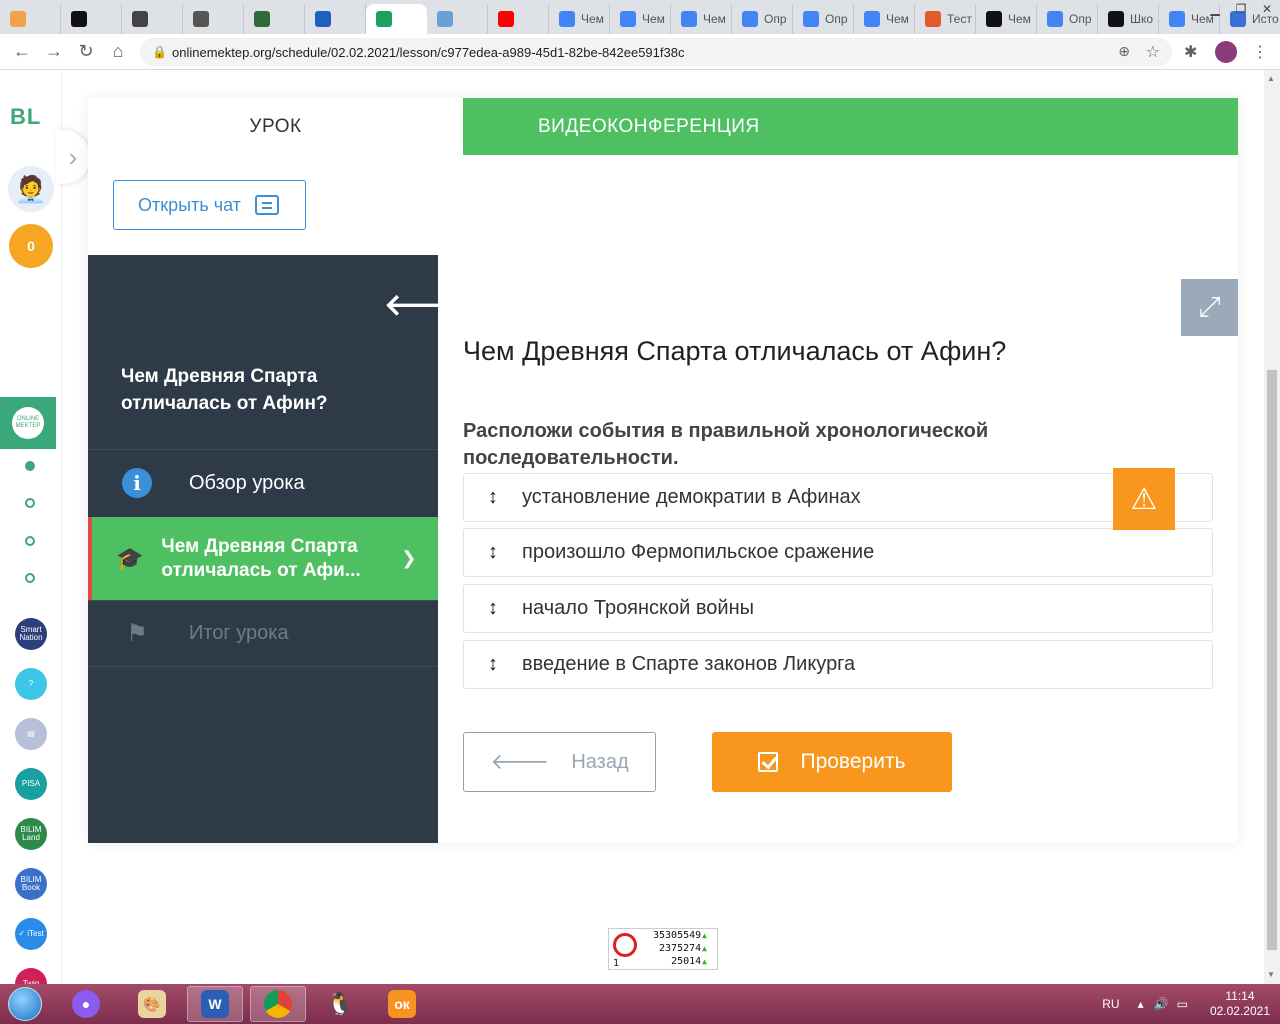  I want to click on sortable-option: ↕ введение в Спарте законов Ликурга, so click(838, 664).